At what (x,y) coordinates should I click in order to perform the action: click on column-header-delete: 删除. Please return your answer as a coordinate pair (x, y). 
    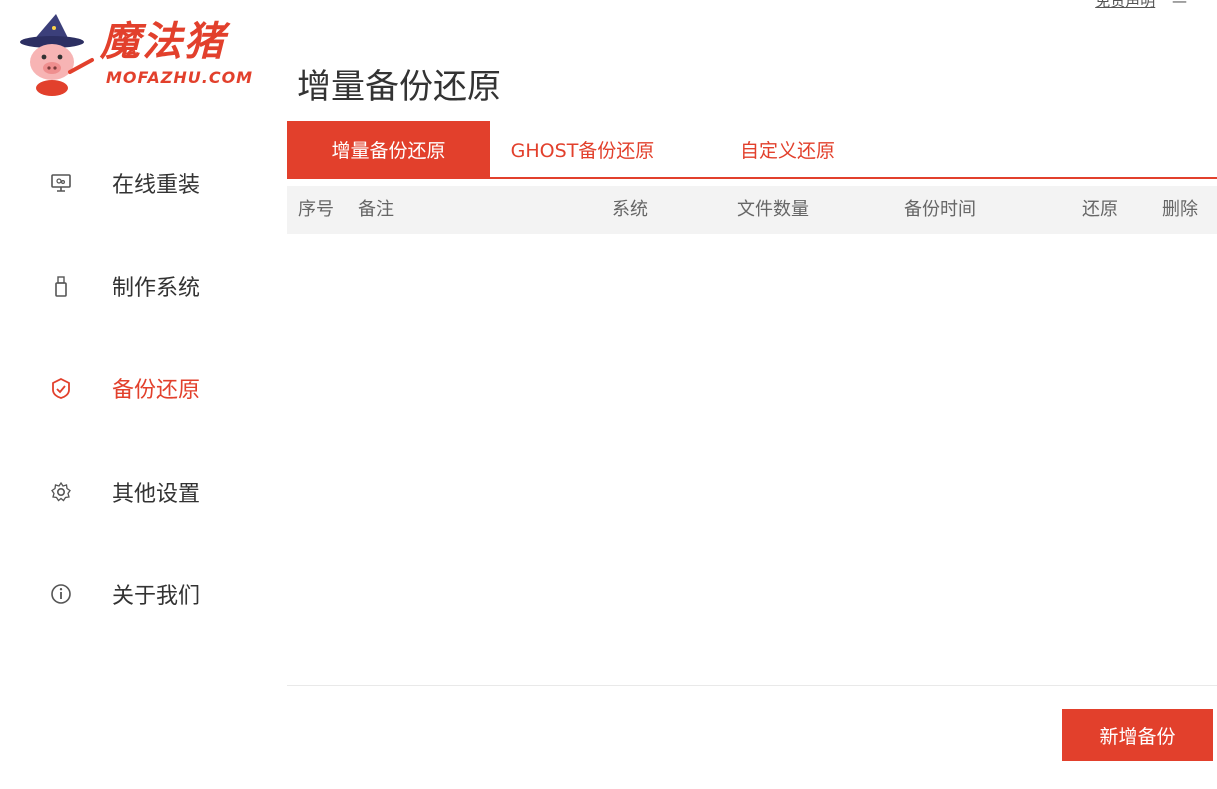
    Looking at the image, I should click on (1180, 209).